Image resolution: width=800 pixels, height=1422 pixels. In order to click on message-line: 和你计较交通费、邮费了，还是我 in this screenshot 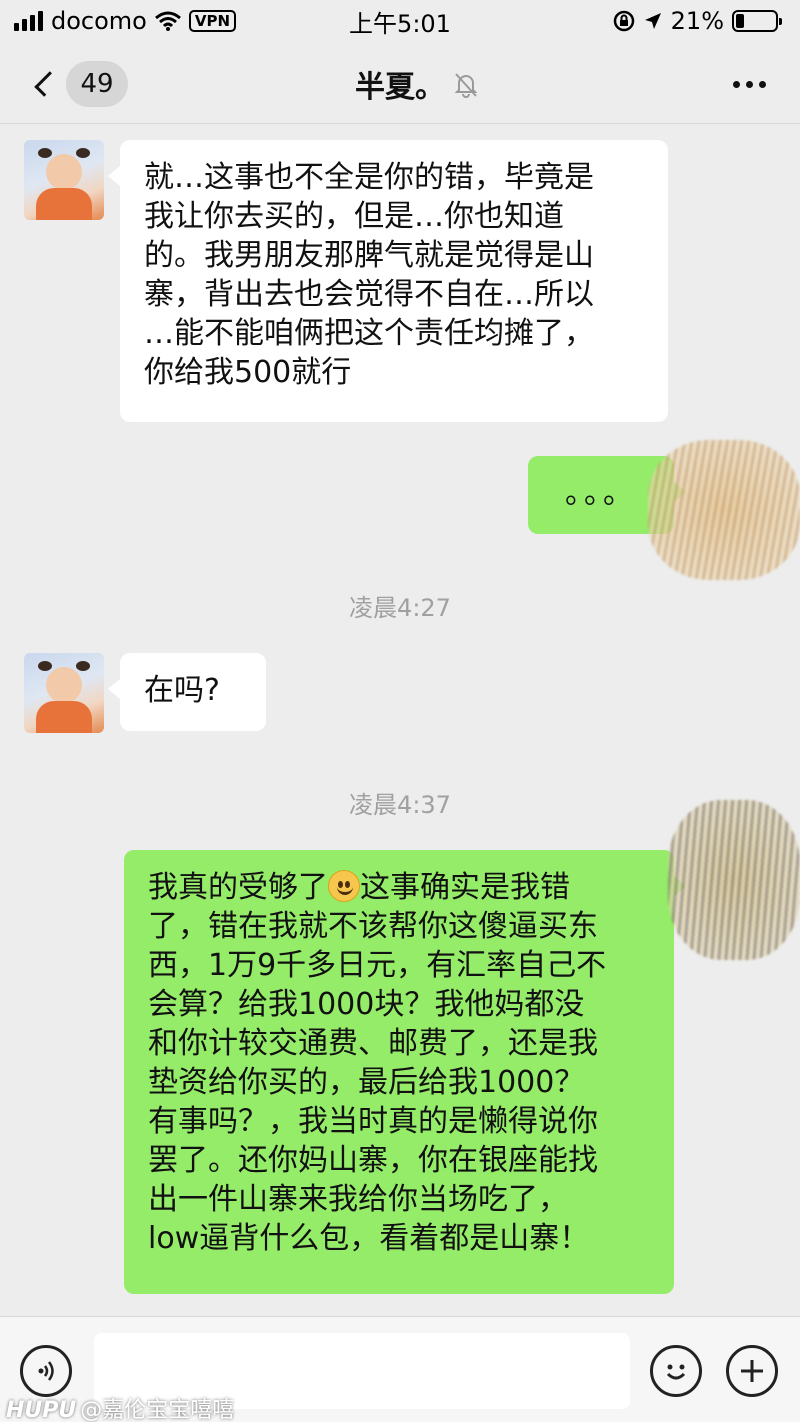, I will do `click(373, 1043)`.